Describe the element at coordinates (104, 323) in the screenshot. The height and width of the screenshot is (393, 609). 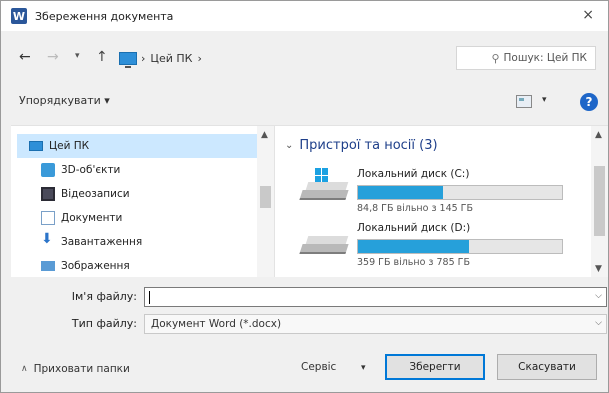
I see `filetype-label: Тип файлу:` at that location.